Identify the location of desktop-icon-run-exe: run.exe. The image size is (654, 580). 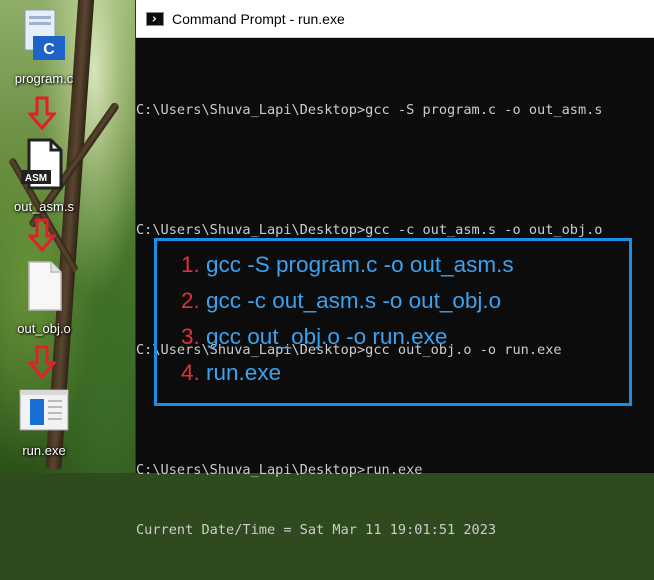
(46, 422).